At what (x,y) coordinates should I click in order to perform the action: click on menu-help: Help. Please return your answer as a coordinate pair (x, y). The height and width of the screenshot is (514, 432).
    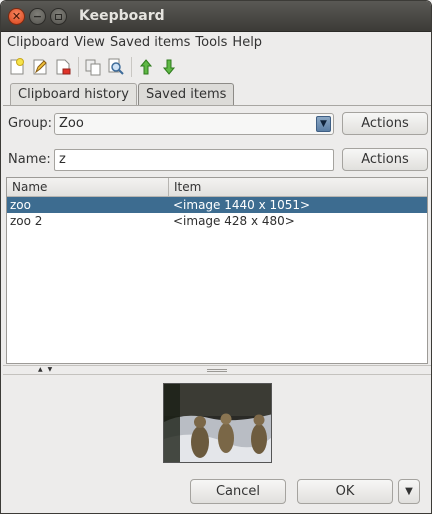
    Looking at the image, I should click on (247, 42).